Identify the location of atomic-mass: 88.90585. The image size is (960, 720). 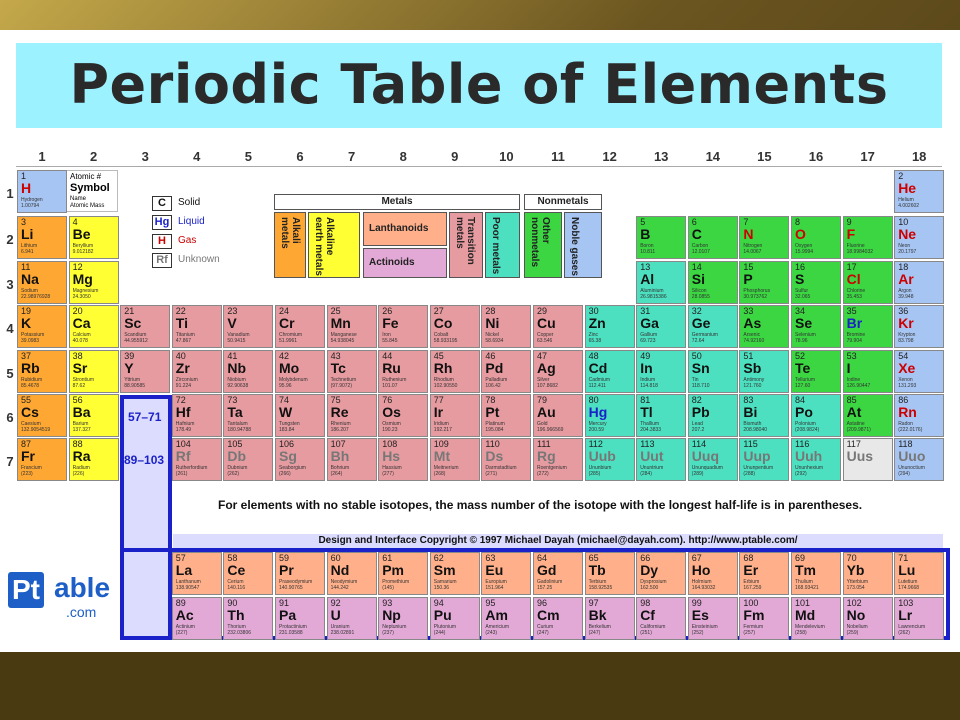
(135, 386).